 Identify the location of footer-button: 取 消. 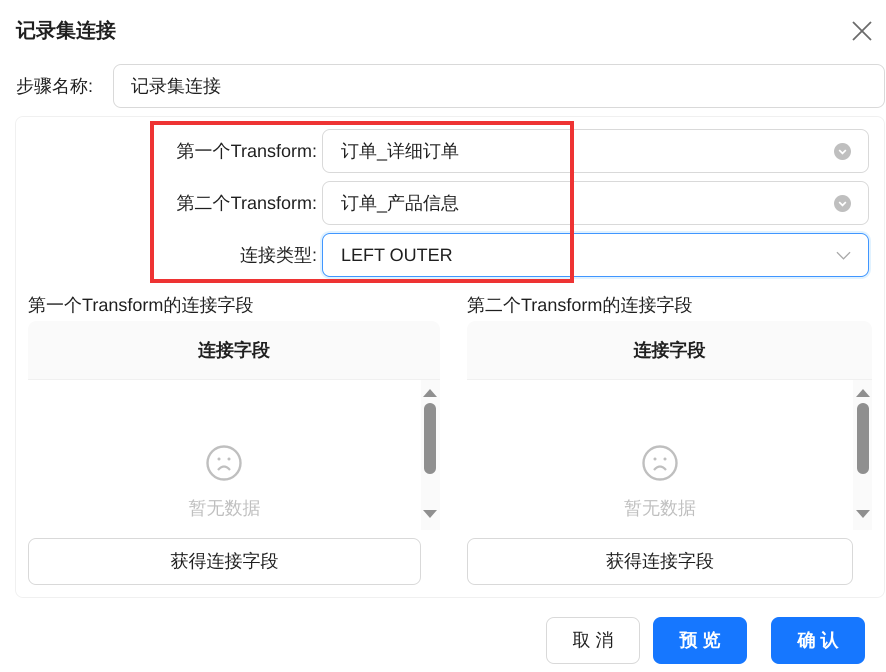
(593, 640).